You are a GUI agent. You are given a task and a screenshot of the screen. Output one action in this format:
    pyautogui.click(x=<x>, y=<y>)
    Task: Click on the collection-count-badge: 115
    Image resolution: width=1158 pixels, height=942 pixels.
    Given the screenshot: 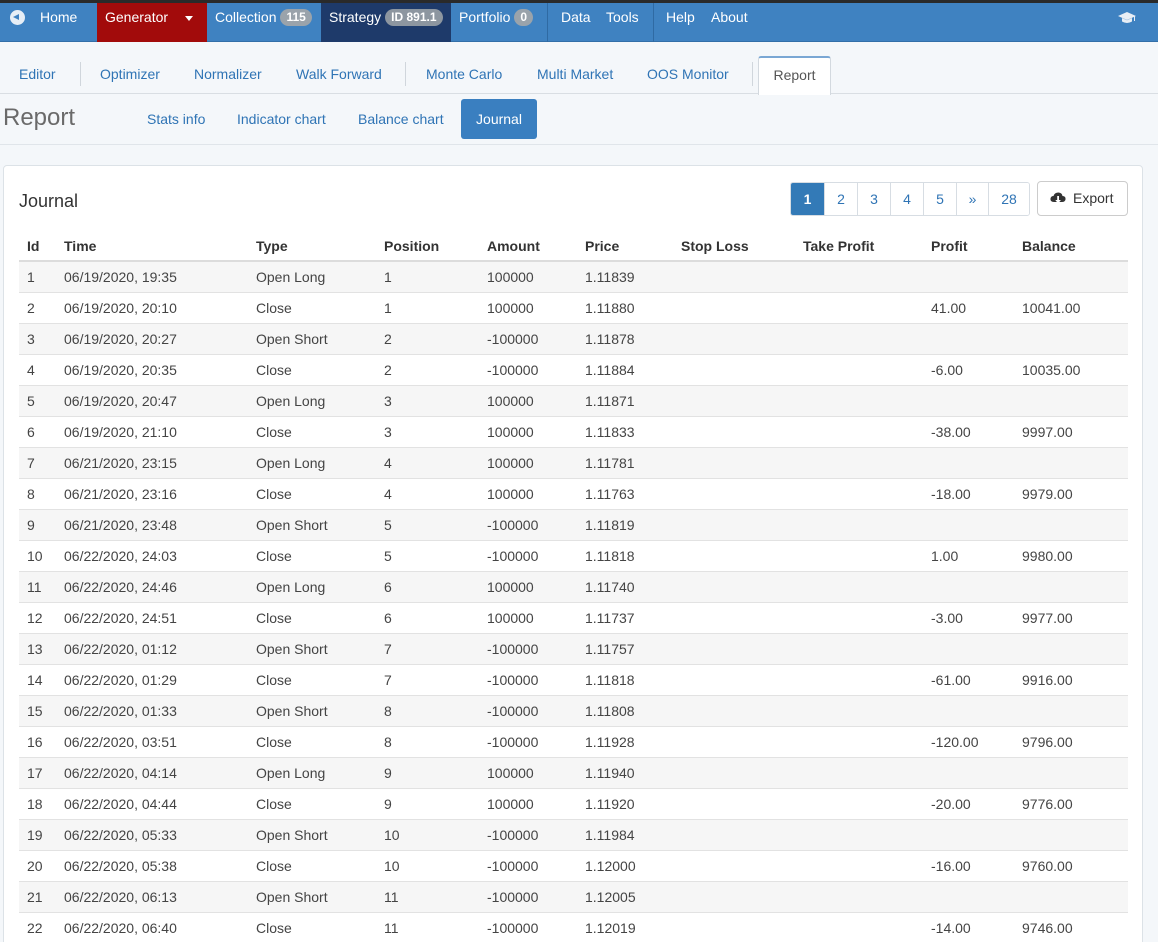 What is the action you would take?
    pyautogui.click(x=296, y=17)
    